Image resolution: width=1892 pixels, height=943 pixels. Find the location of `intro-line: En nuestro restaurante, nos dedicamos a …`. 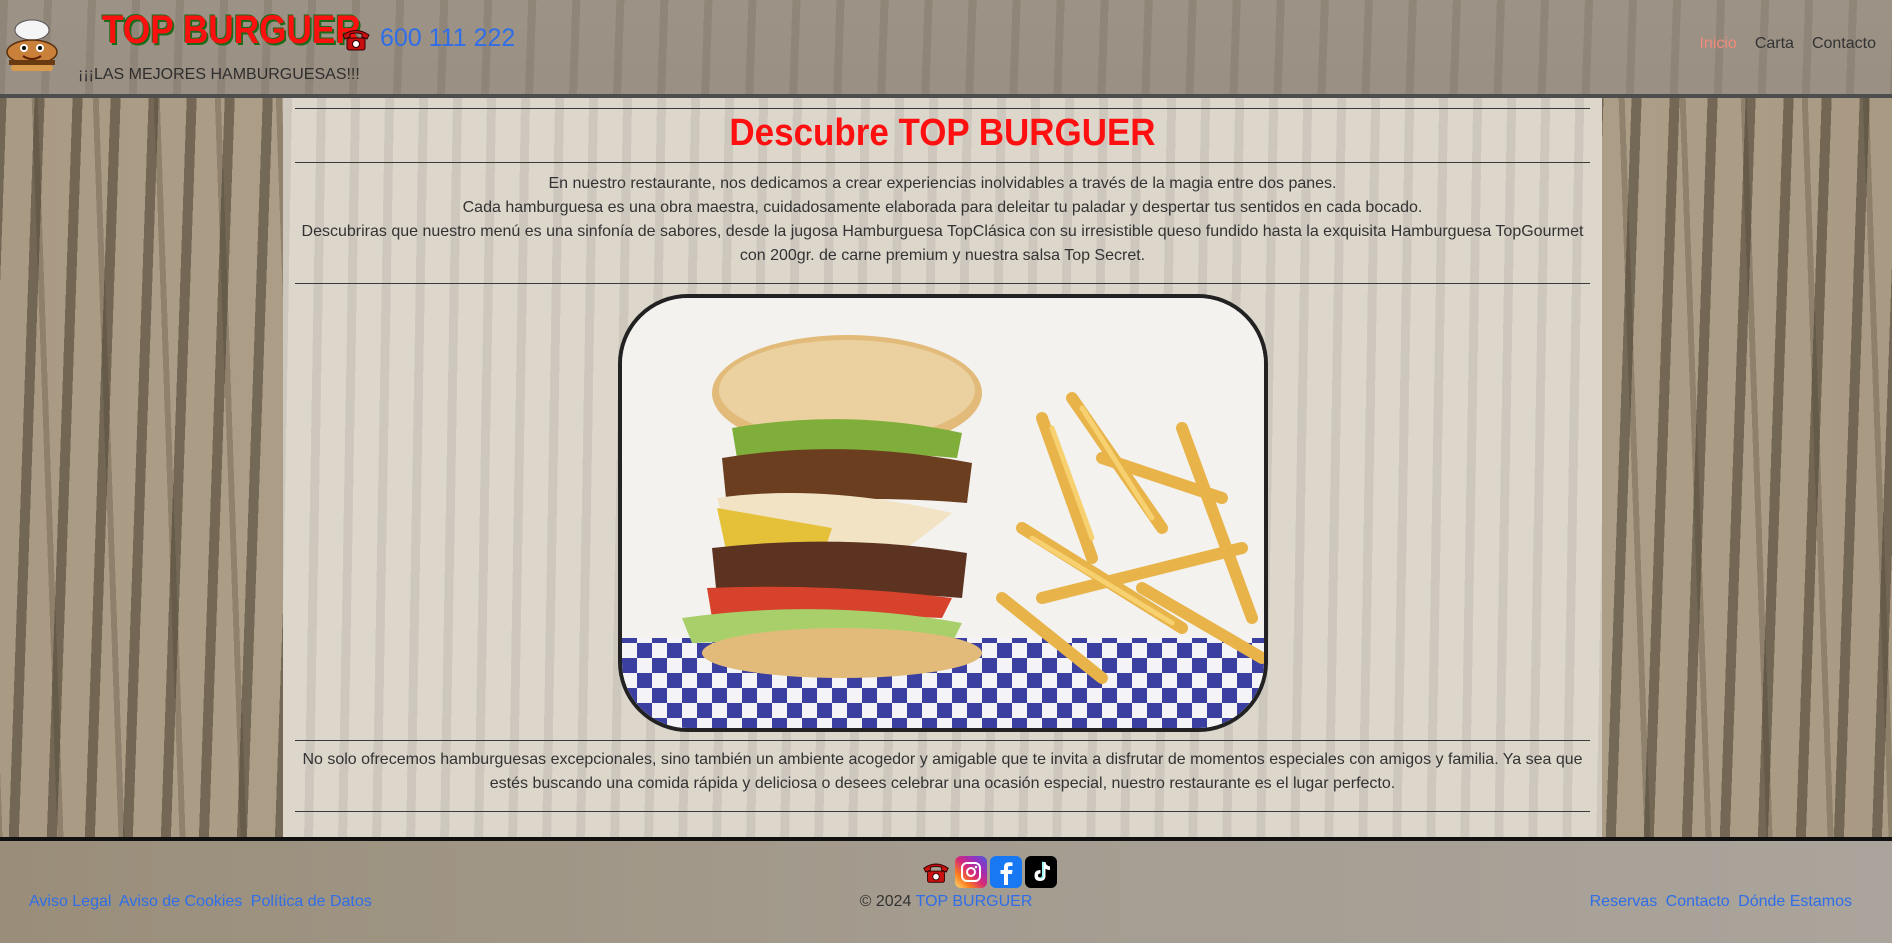

intro-line: En nuestro restaurante, nos dedicamos a … is located at coordinates (942, 183).